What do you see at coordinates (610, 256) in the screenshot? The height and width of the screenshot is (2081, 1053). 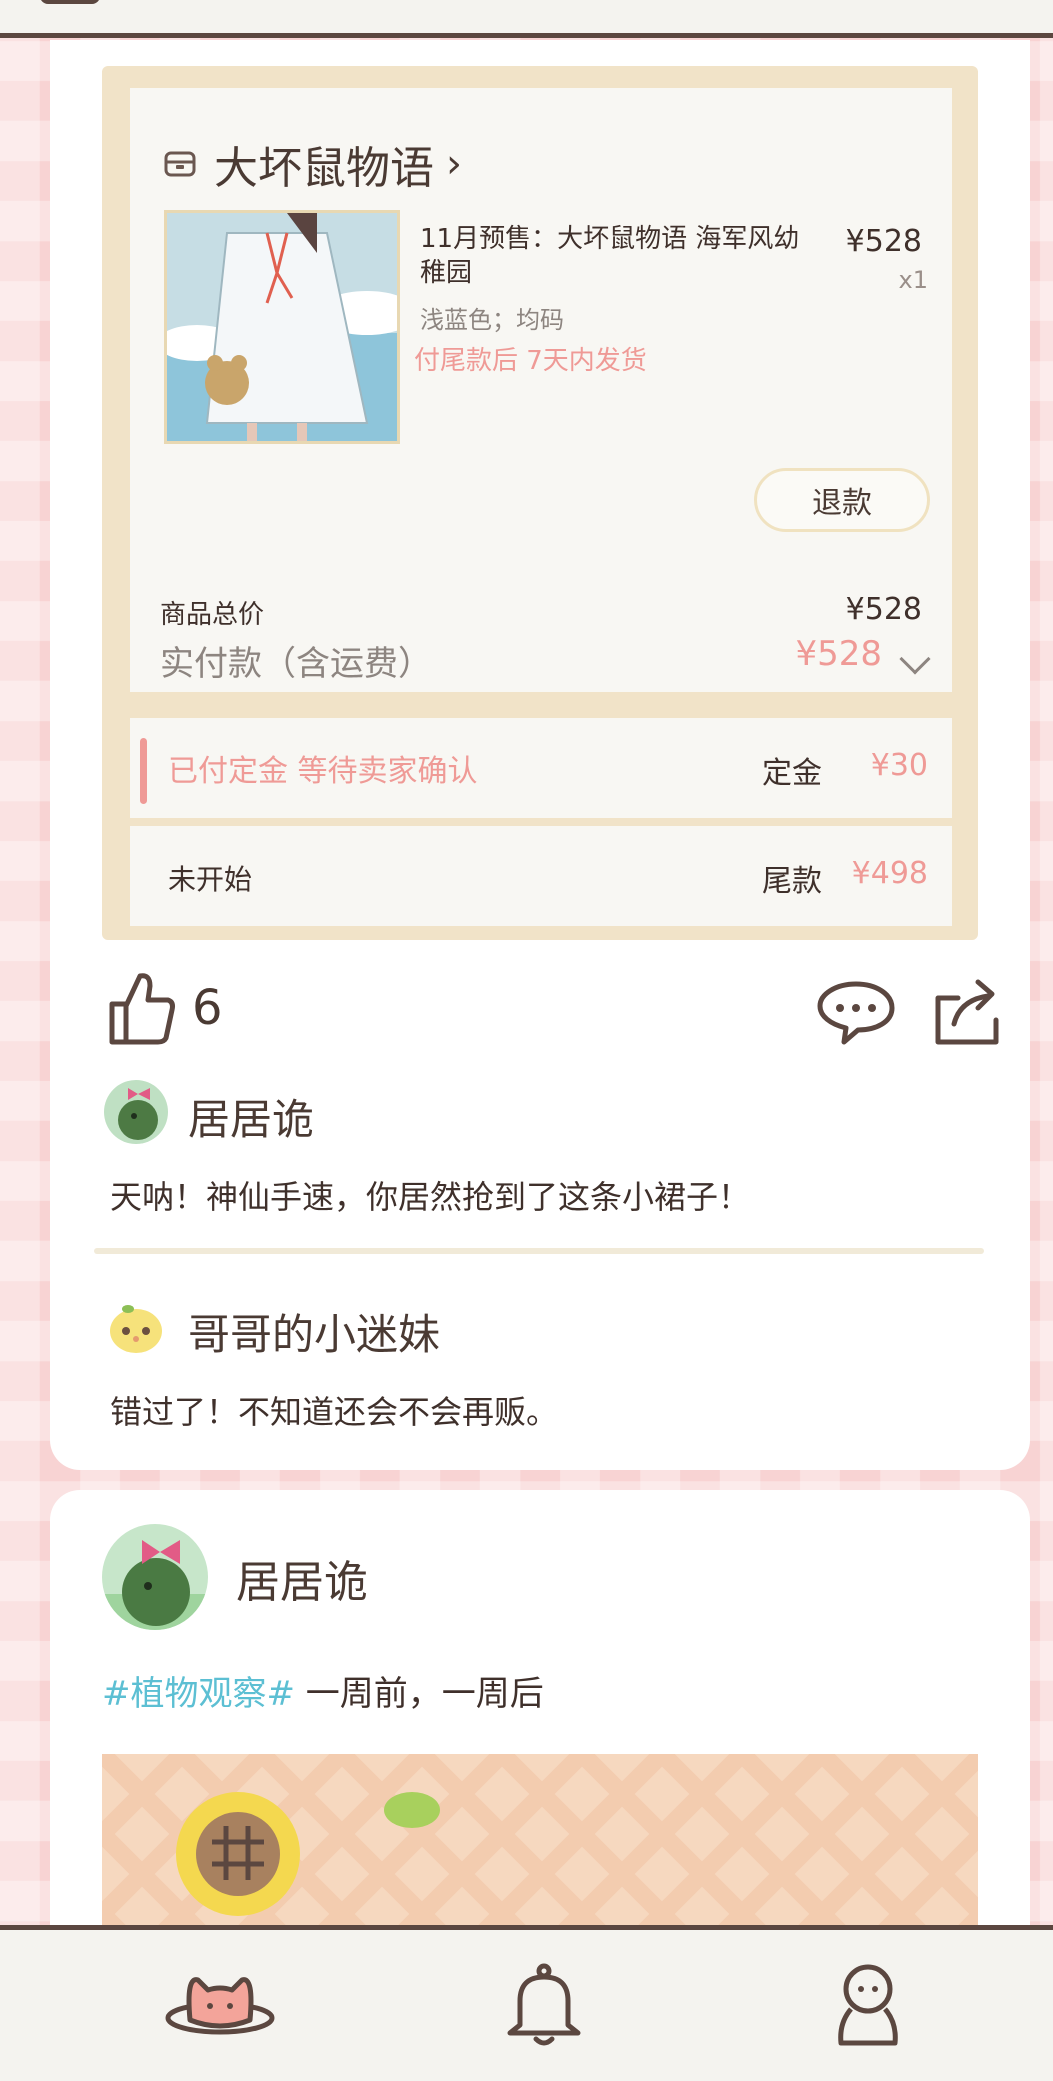 I see `product-title: 11月预售：大坏鼠物语 海军风幼稚园` at bounding box center [610, 256].